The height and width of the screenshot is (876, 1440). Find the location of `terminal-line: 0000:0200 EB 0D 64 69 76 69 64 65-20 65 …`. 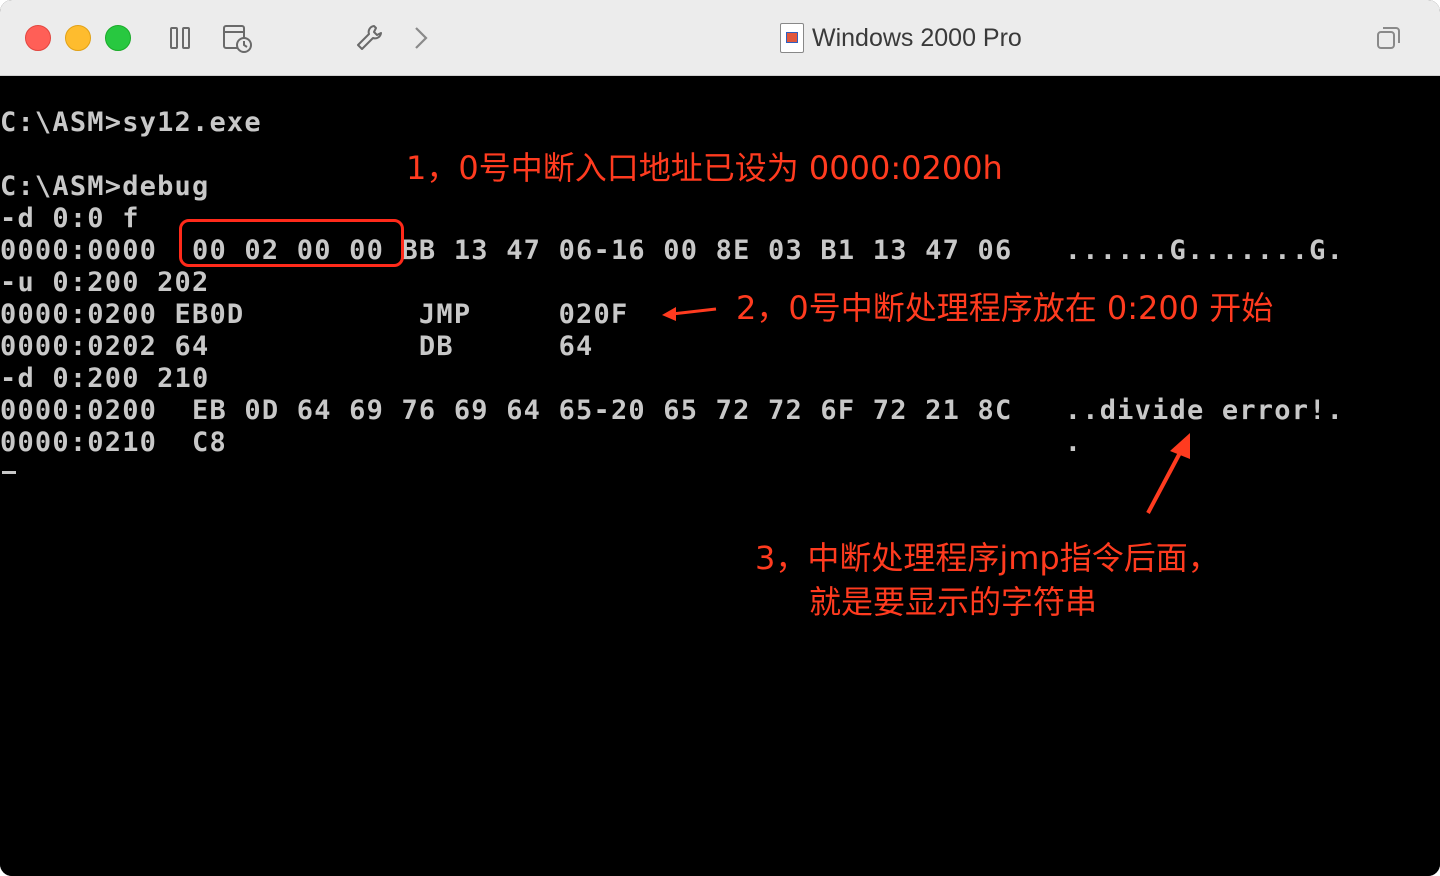

terminal-line: 0000:0200 EB 0D 64 69 76 69 64 65-20 65 … is located at coordinates (672, 410).